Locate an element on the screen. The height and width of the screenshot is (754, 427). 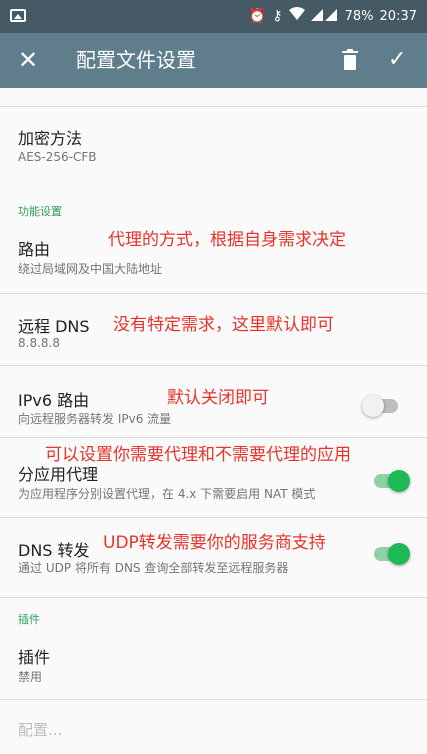
image-icon is located at coordinates (18, 15).